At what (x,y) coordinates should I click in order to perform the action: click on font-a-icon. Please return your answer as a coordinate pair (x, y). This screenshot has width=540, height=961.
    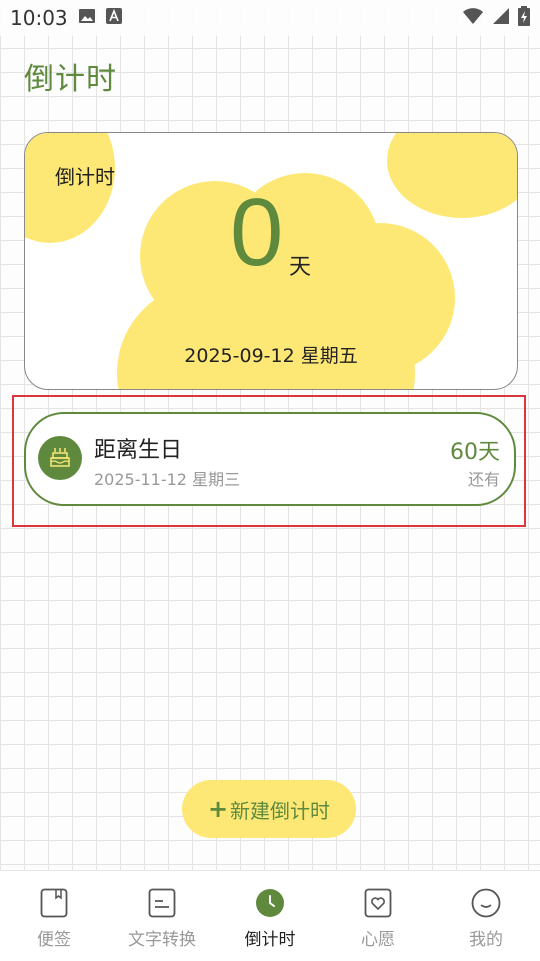
    Looking at the image, I should click on (113, 18).